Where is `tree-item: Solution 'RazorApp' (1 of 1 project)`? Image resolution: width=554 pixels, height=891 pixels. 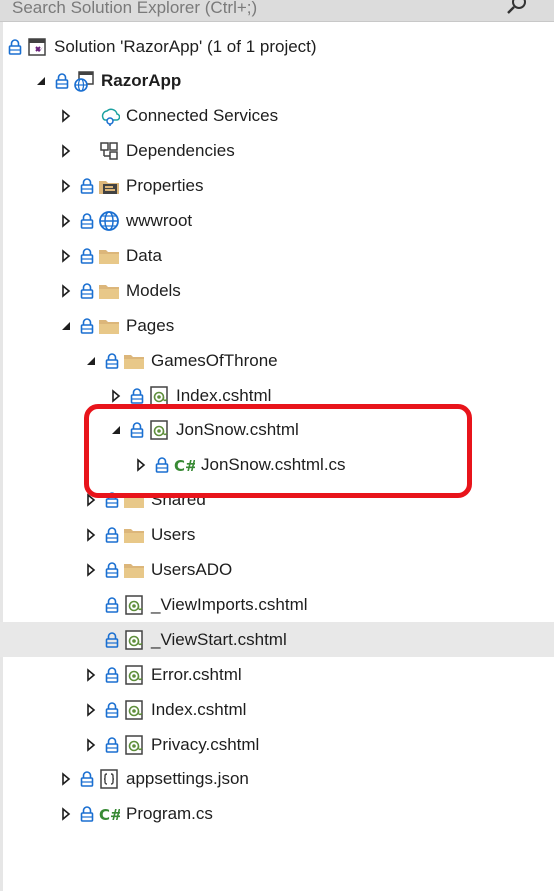
tree-item: Solution 'RazorApp' (1 of 1 project) is located at coordinates (277, 46).